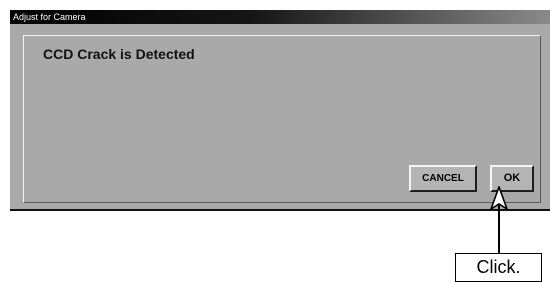  What do you see at coordinates (499, 198) in the screenshot?
I see `arrow-up-icon` at bounding box center [499, 198].